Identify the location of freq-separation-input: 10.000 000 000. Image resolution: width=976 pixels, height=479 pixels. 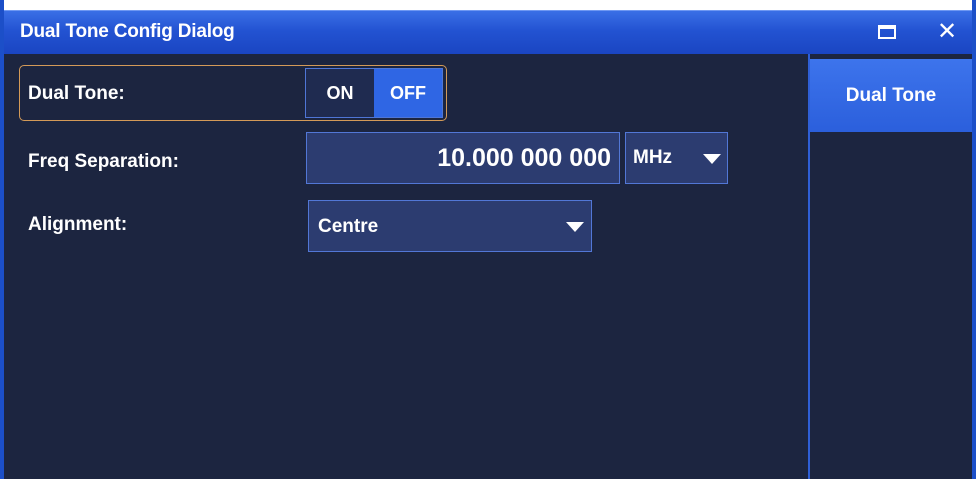
(463, 158).